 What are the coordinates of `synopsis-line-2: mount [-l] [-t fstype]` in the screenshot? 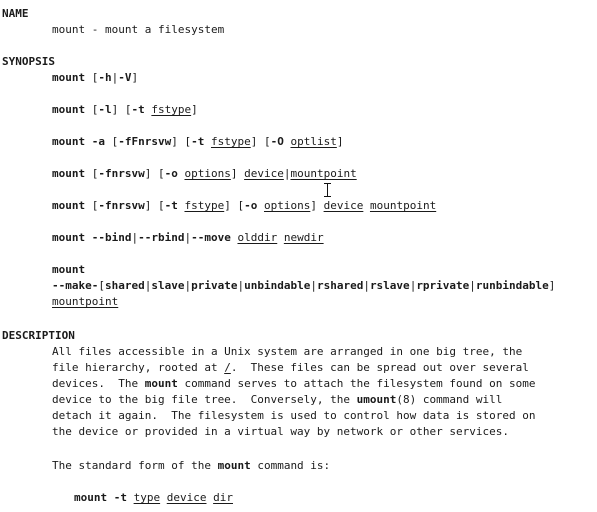 It's located at (125, 110).